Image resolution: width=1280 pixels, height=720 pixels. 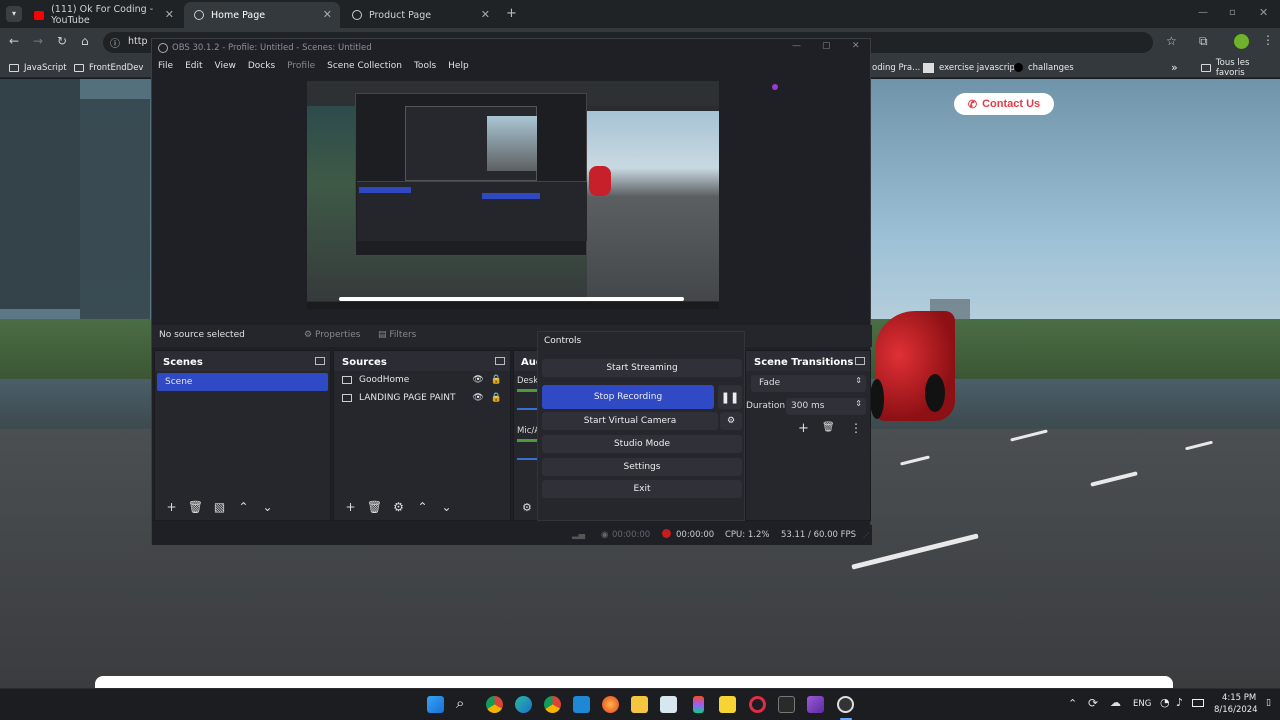 What do you see at coordinates (1241, 41) in the screenshot?
I see `avatar` at bounding box center [1241, 41].